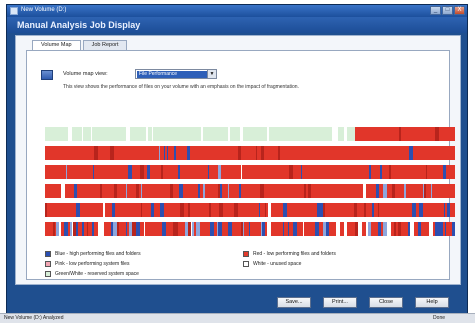  What do you see at coordinates (439, 318) in the screenshot?
I see `status-state: Done` at bounding box center [439, 318].